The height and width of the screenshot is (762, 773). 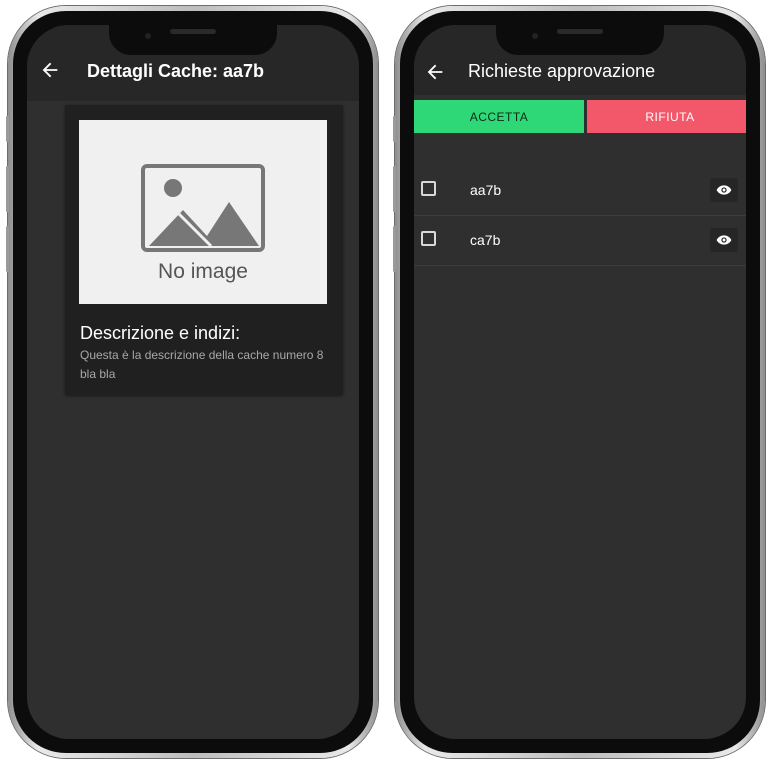 I want to click on image-placeholder-icon, so click(x=203, y=208).